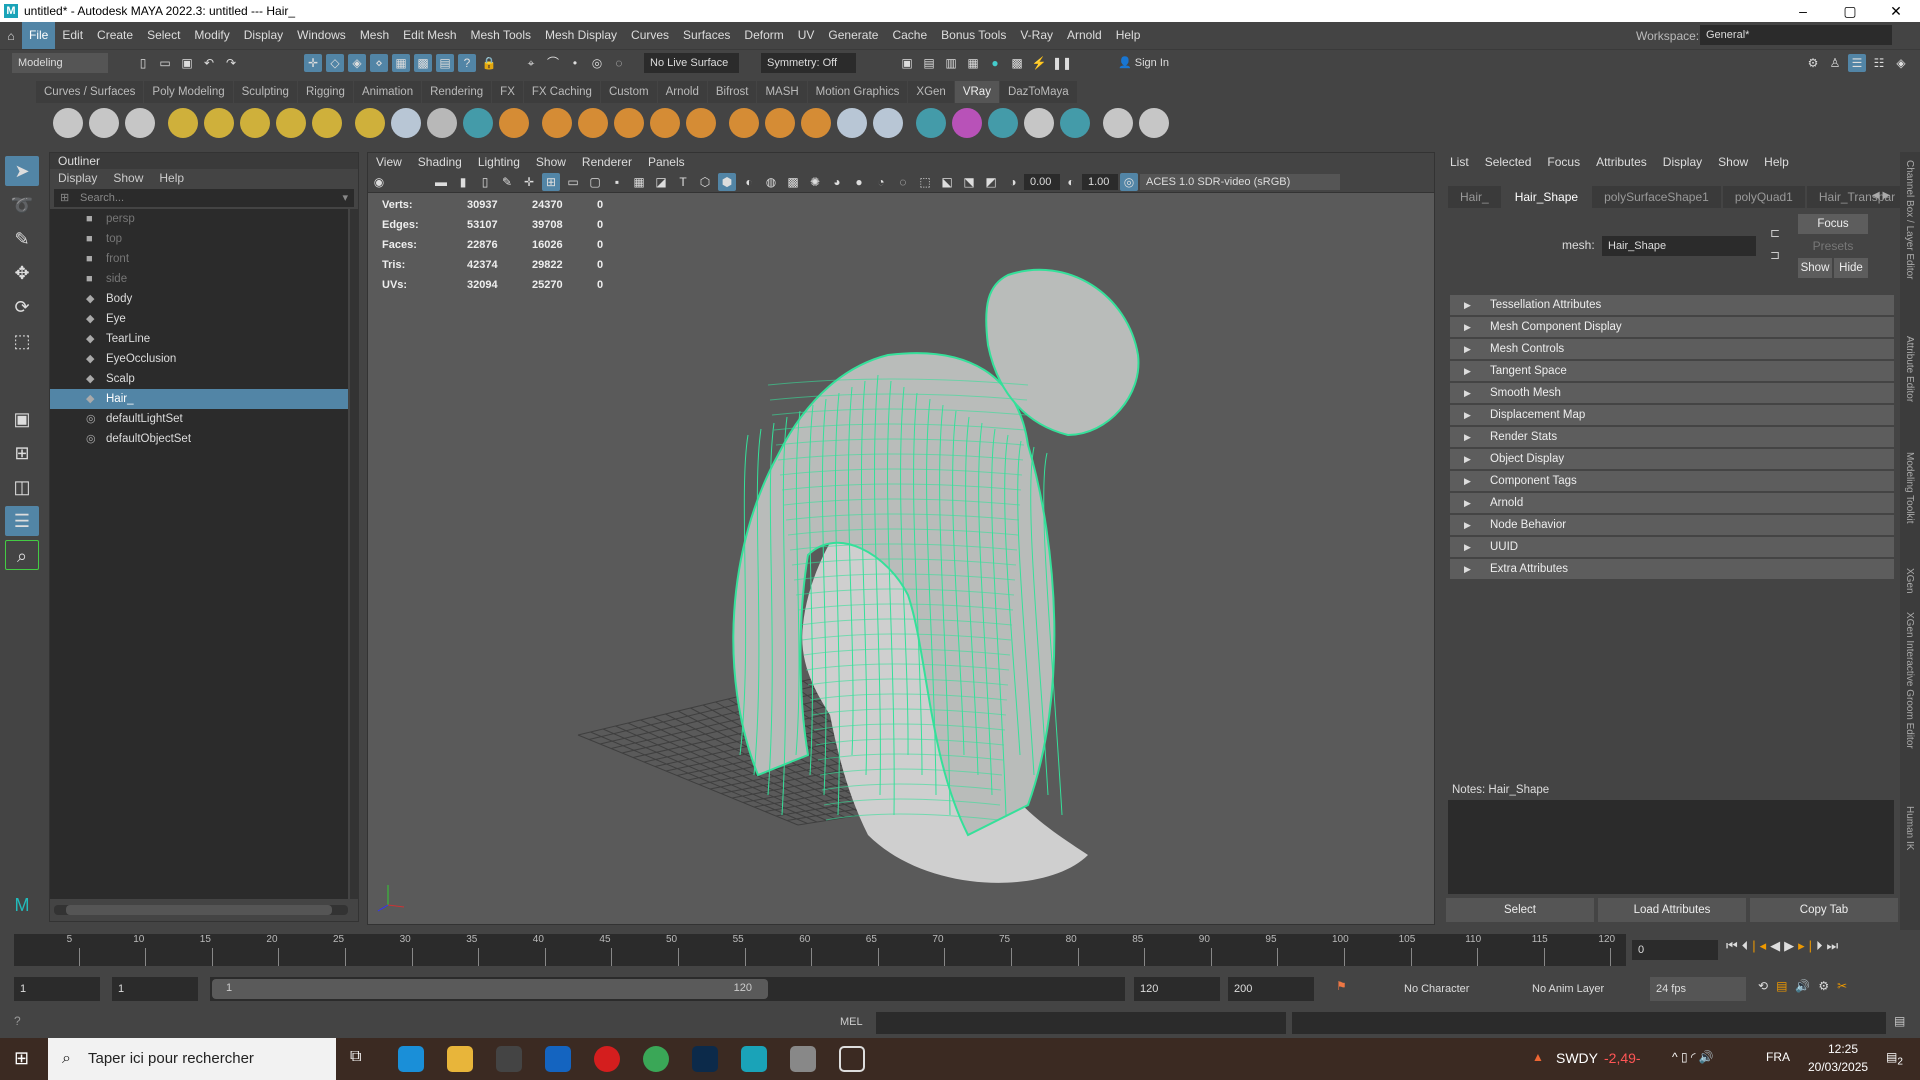 Image resolution: width=1920 pixels, height=1080 pixels. What do you see at coordinates (1682, 162) in the screenshot?
I see `ae-menu-display: Display` at bounding box center [1682, 162].